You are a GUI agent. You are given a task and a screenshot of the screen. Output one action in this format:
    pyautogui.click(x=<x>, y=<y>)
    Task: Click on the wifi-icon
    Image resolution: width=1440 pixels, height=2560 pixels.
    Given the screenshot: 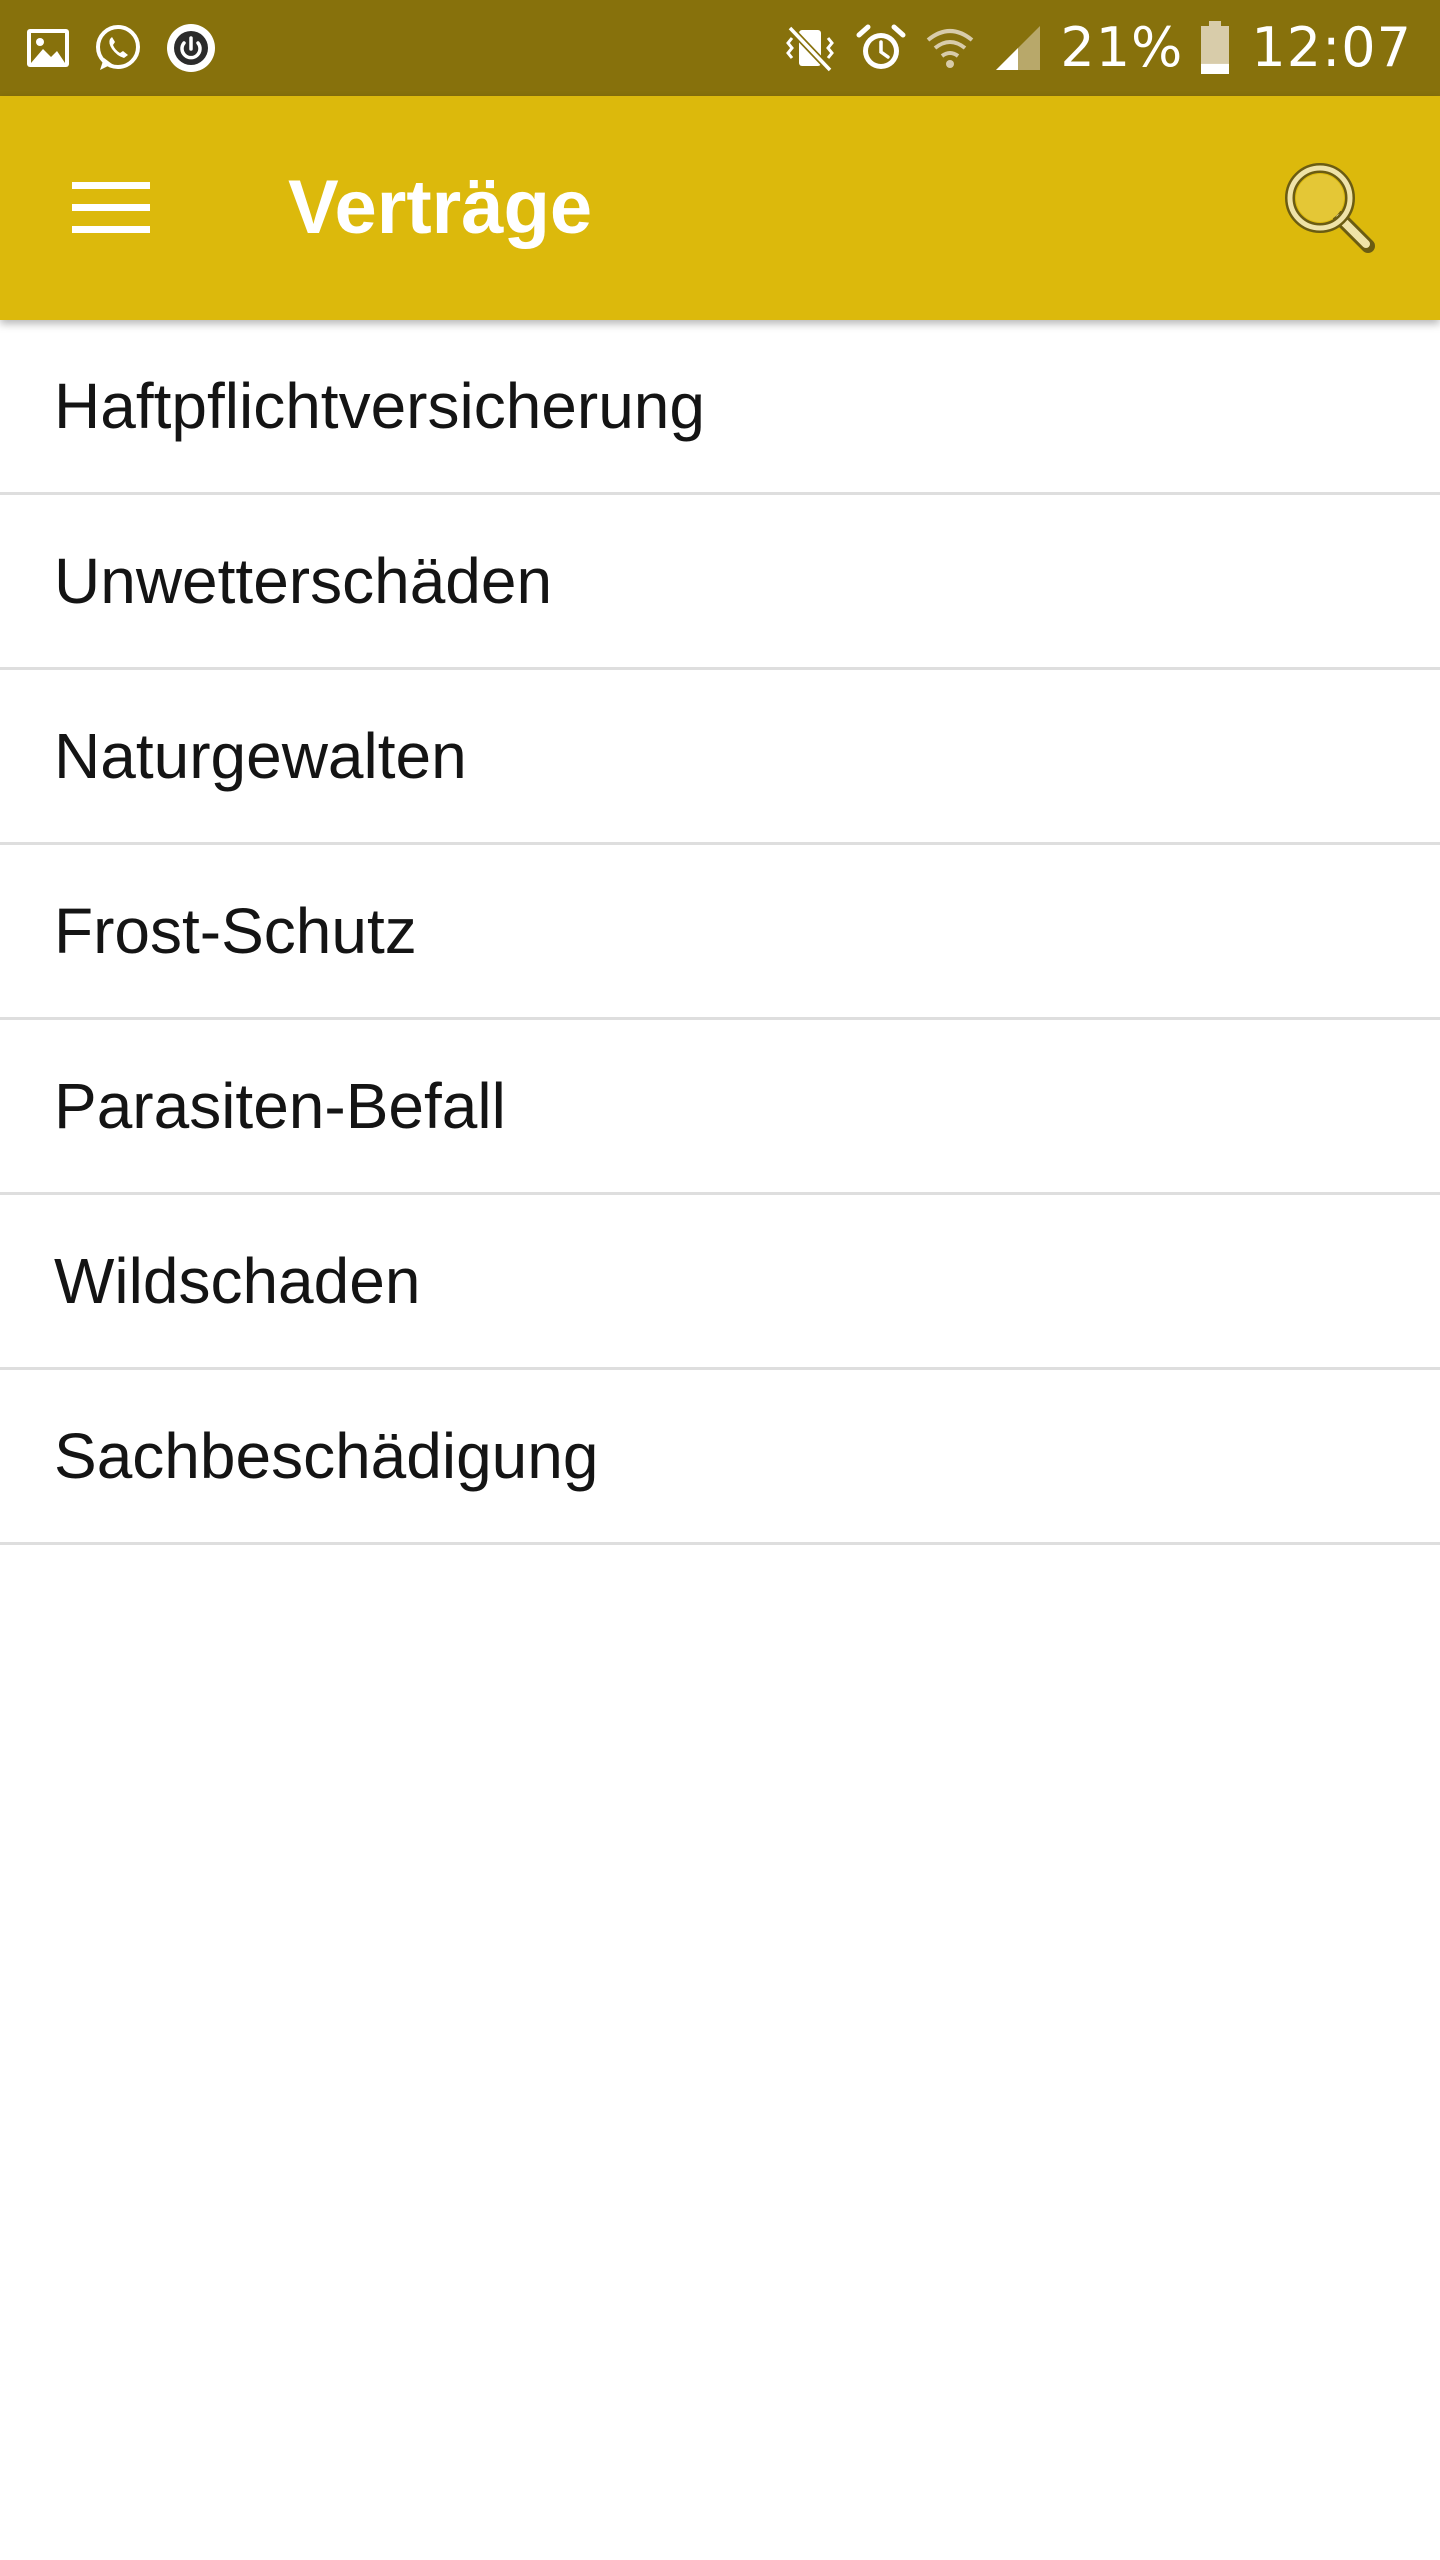 What is the action you would take?
    pyautogui.click(x=950, y=48)
    